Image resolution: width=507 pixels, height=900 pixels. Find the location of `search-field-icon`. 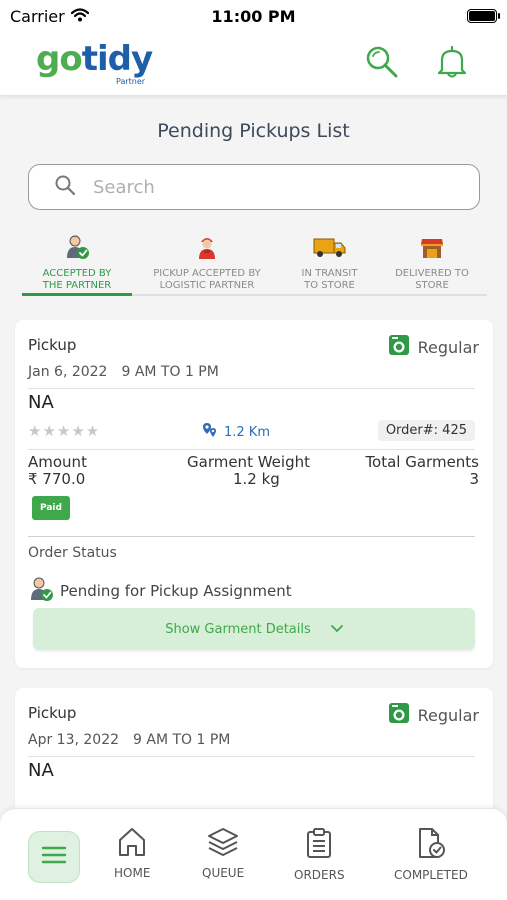

search-field-icon is located at coordinates (65, 187).